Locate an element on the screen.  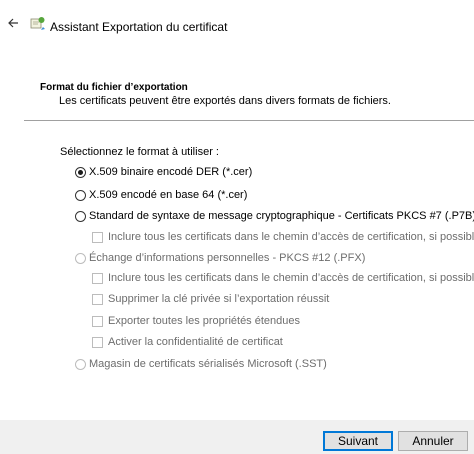
checkbox-pfx-privacy-label: Activer la confidentialité de certificat is located at coordinates (195, 342).